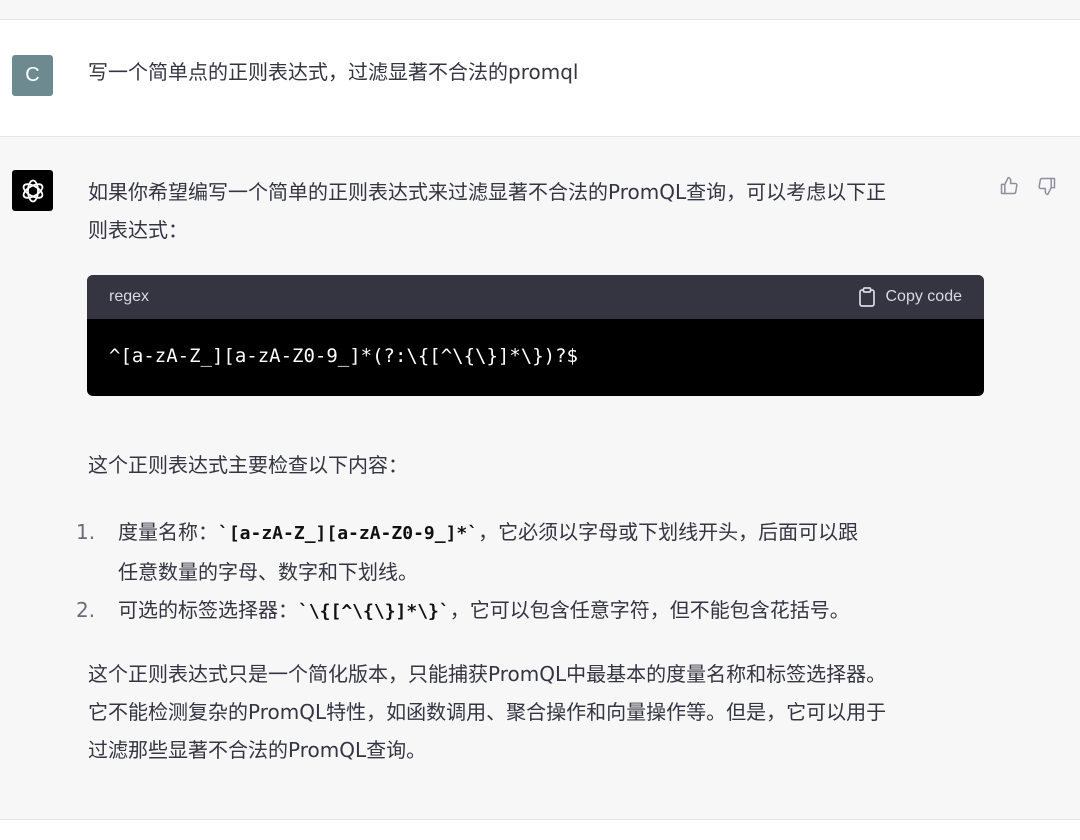  Describe the element at coordinates (649, 610) in the screenshot. I see `list-item-suffix: ，它可以包含任意字符，但不能包含花括号。` at that location.